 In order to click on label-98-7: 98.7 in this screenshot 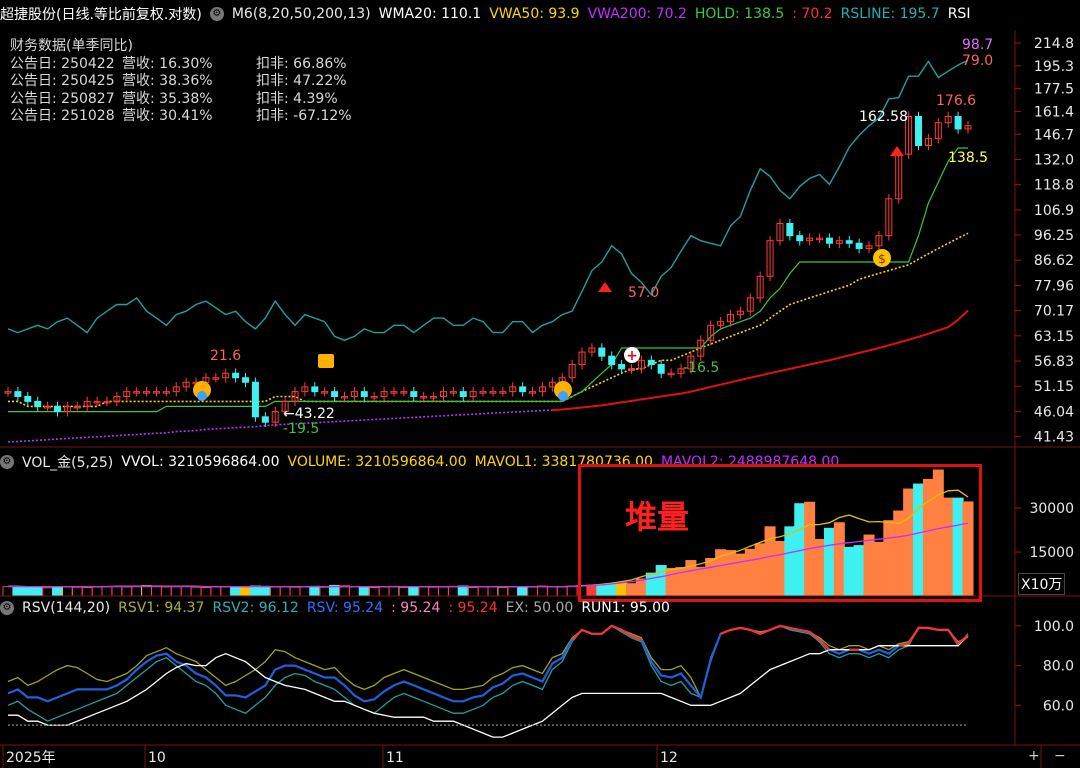, I will do `click(978, 45)`.